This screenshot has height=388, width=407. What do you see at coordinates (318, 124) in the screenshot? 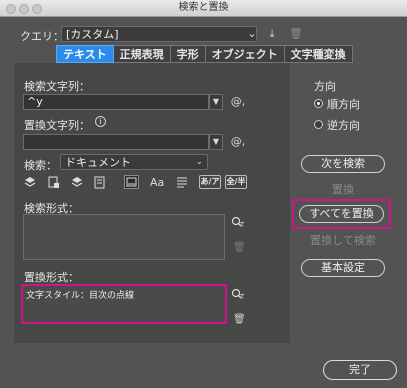
I see `radio-backward` at bounding box center [318, 124].